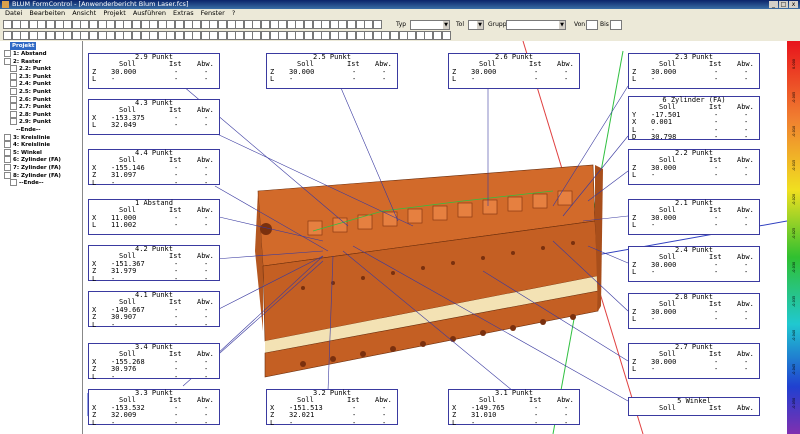  What do you see at coordinates (84, 13) in the screenshot?
I see `menu-ansicht: Ansicht` at bounding box center [84, 13].